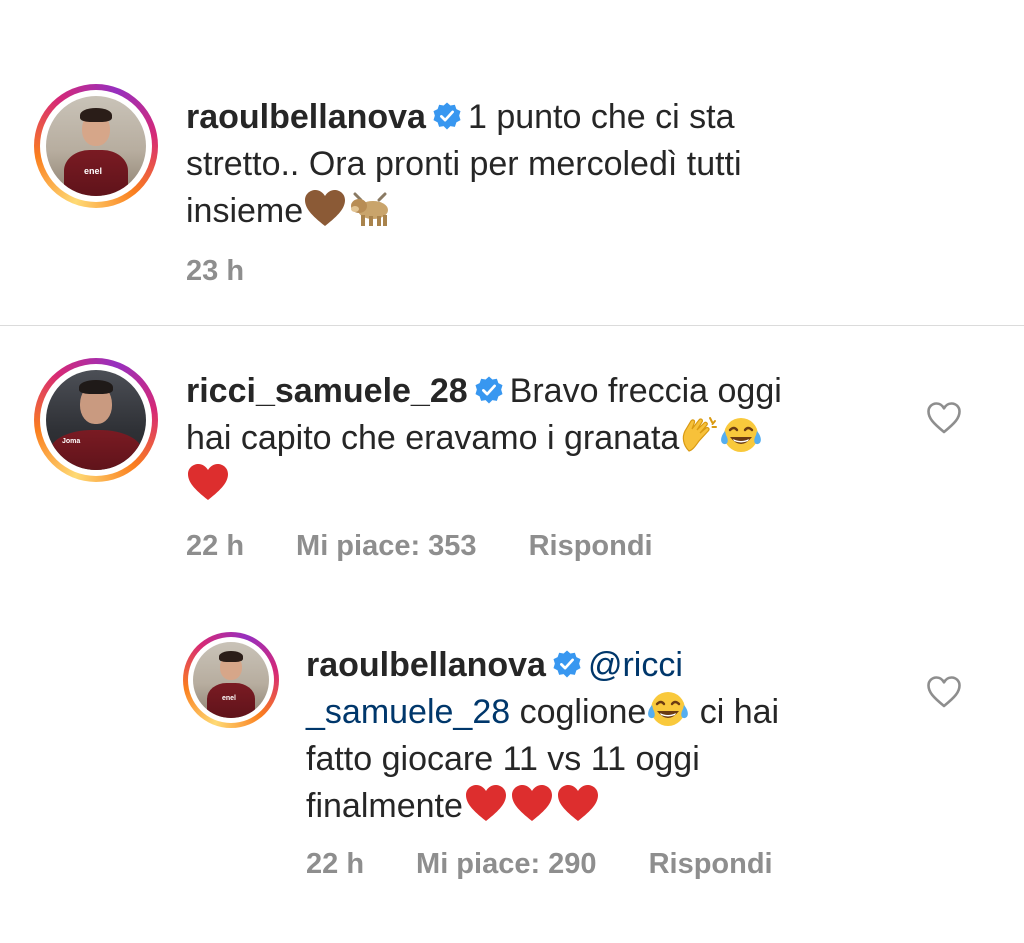 This screenshot has width=1024, height=943. I want to click on comment-text-line-2: hai capito che eravamo i granata, so click(433, 438).